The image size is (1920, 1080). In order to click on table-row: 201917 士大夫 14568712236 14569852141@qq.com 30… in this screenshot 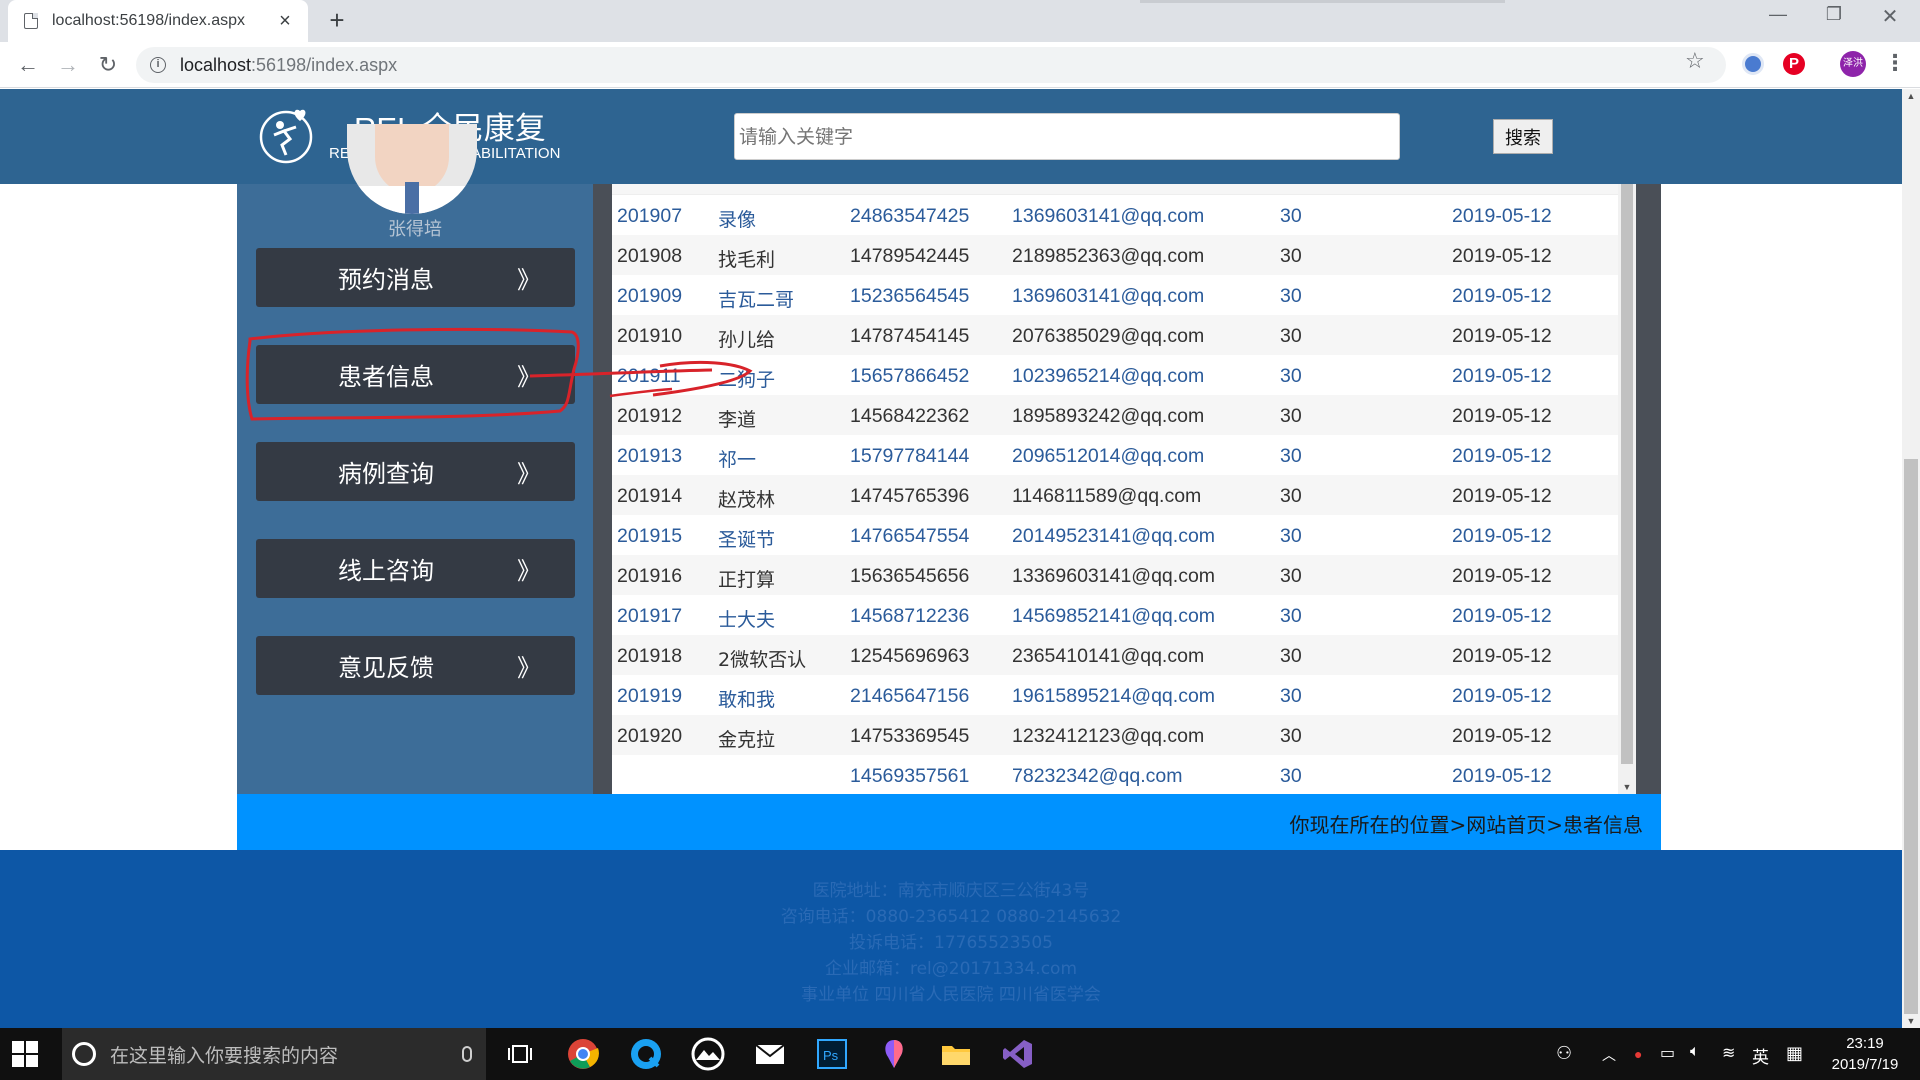, I will do `click(1115, 615)`.